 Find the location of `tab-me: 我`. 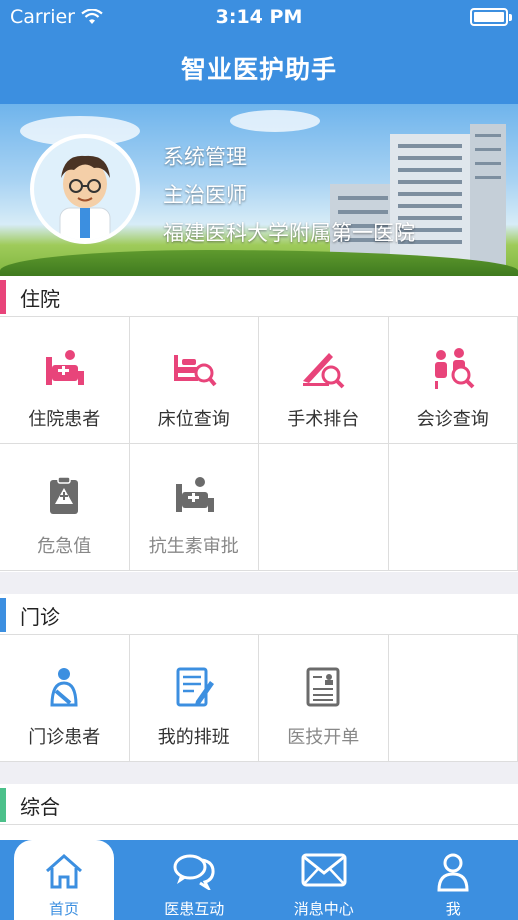

tab-me: 我 is located at coordinates (453, 880).